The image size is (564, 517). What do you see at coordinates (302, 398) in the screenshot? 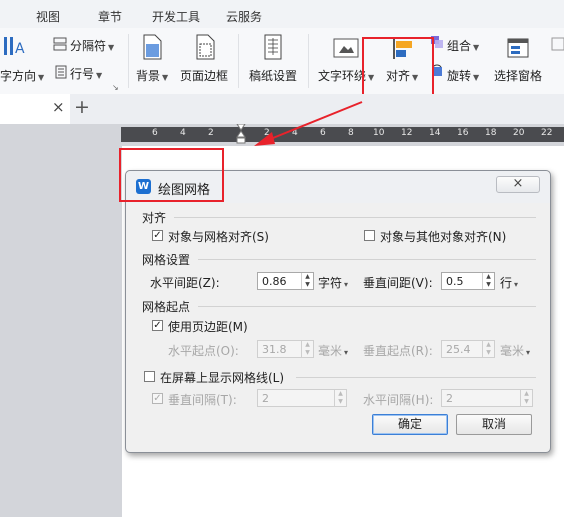
I see `v-interval-input: 2 ▲ ▼` at bounding box center [302, 398].